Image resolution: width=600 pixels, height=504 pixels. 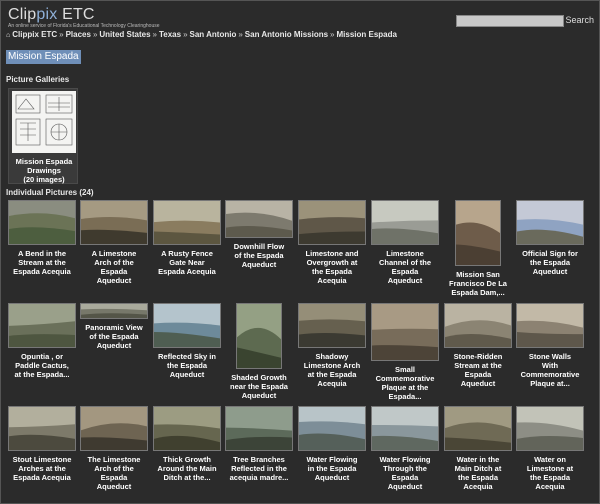 I want to click on caption-line: A Rusty Fence, so click(x=187, y=253).